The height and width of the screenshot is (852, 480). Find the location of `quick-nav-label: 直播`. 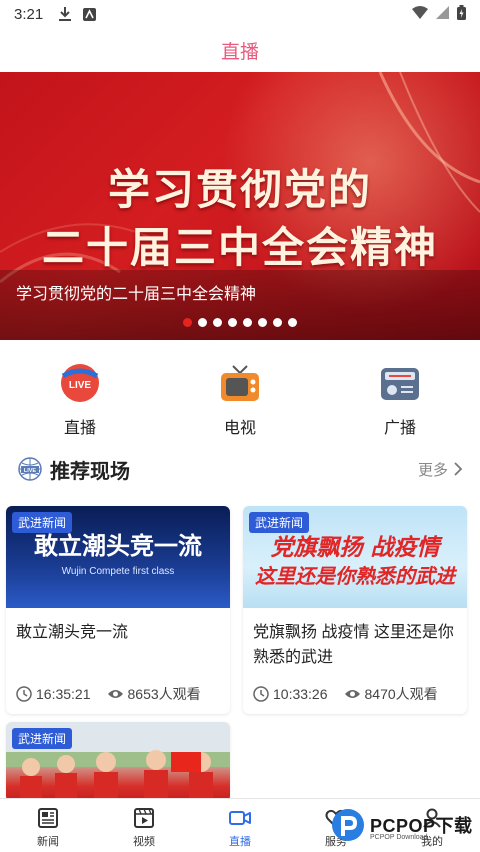

quick-nav-label: 直播 is located at coordinates (79, 428).